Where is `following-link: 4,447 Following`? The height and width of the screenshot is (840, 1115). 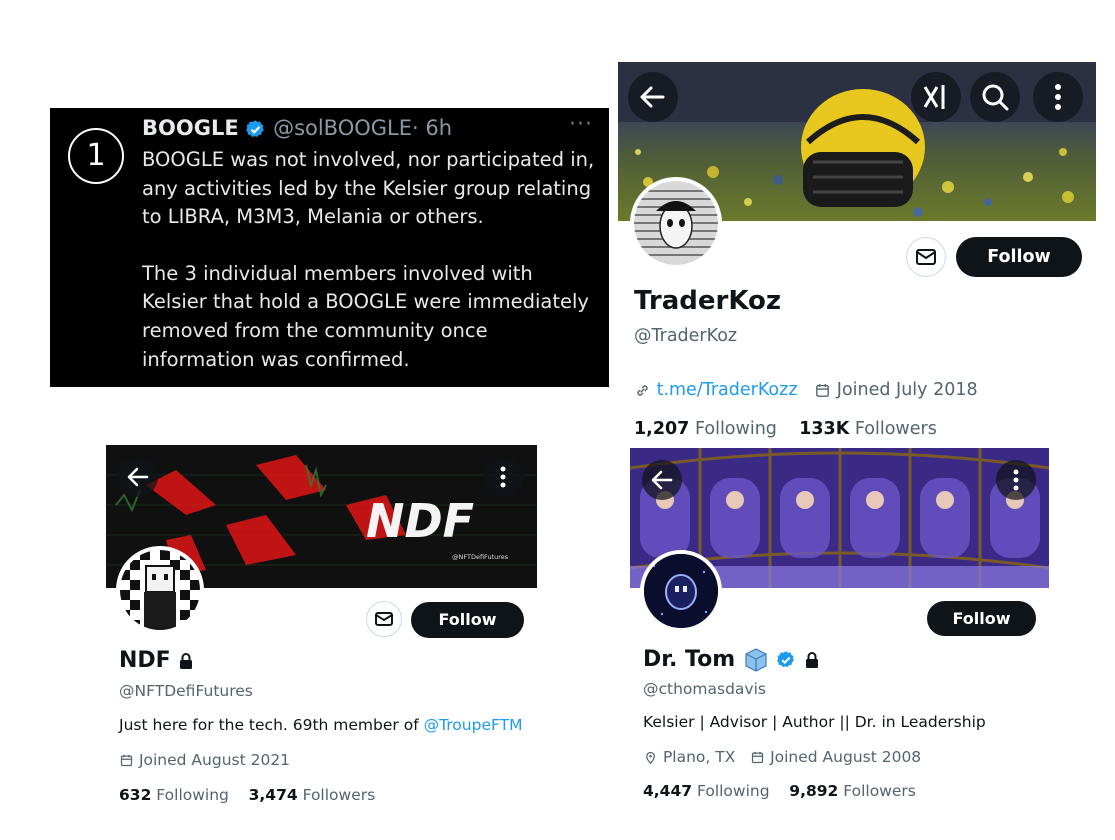 following-link: 4,447 Following is located at coordinates (706, 791).